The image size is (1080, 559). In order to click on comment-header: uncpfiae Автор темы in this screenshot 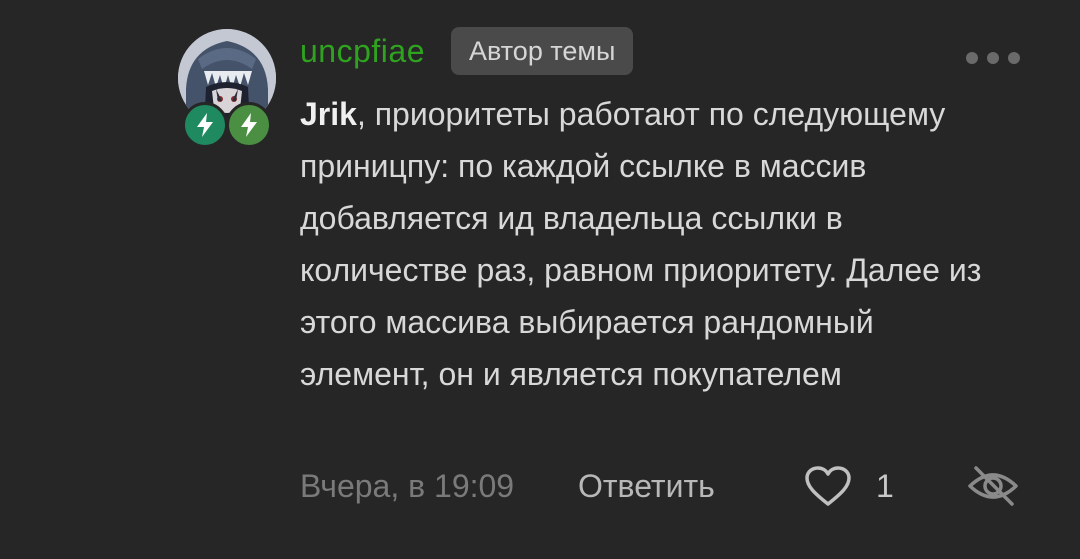, I will do `click(467, 51)`.